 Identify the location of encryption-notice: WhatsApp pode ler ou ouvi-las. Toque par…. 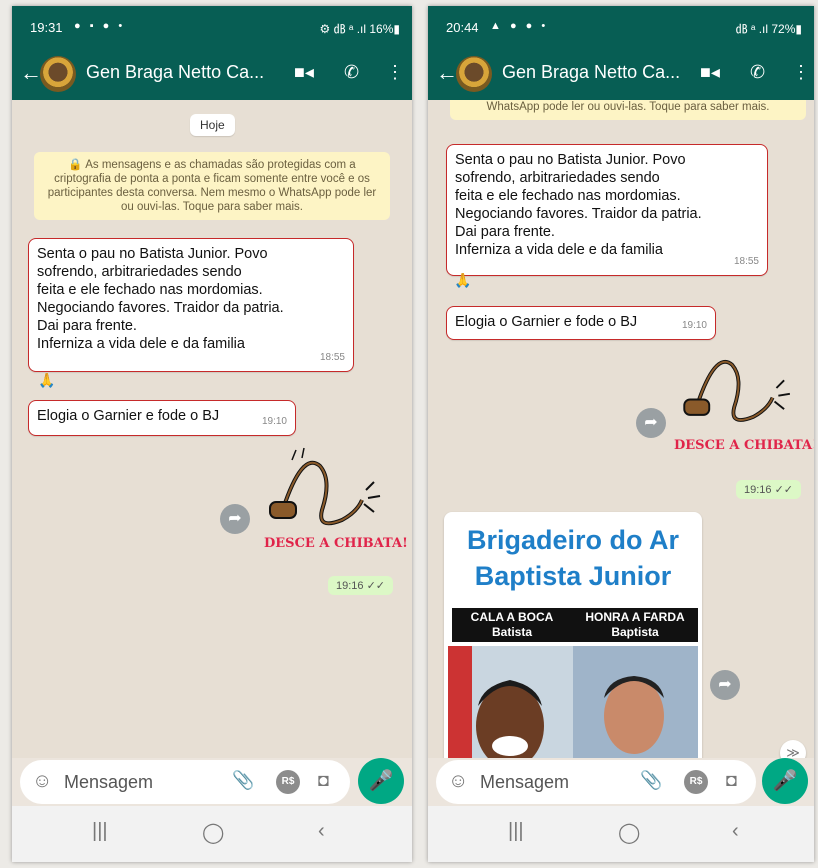
(628, 110).